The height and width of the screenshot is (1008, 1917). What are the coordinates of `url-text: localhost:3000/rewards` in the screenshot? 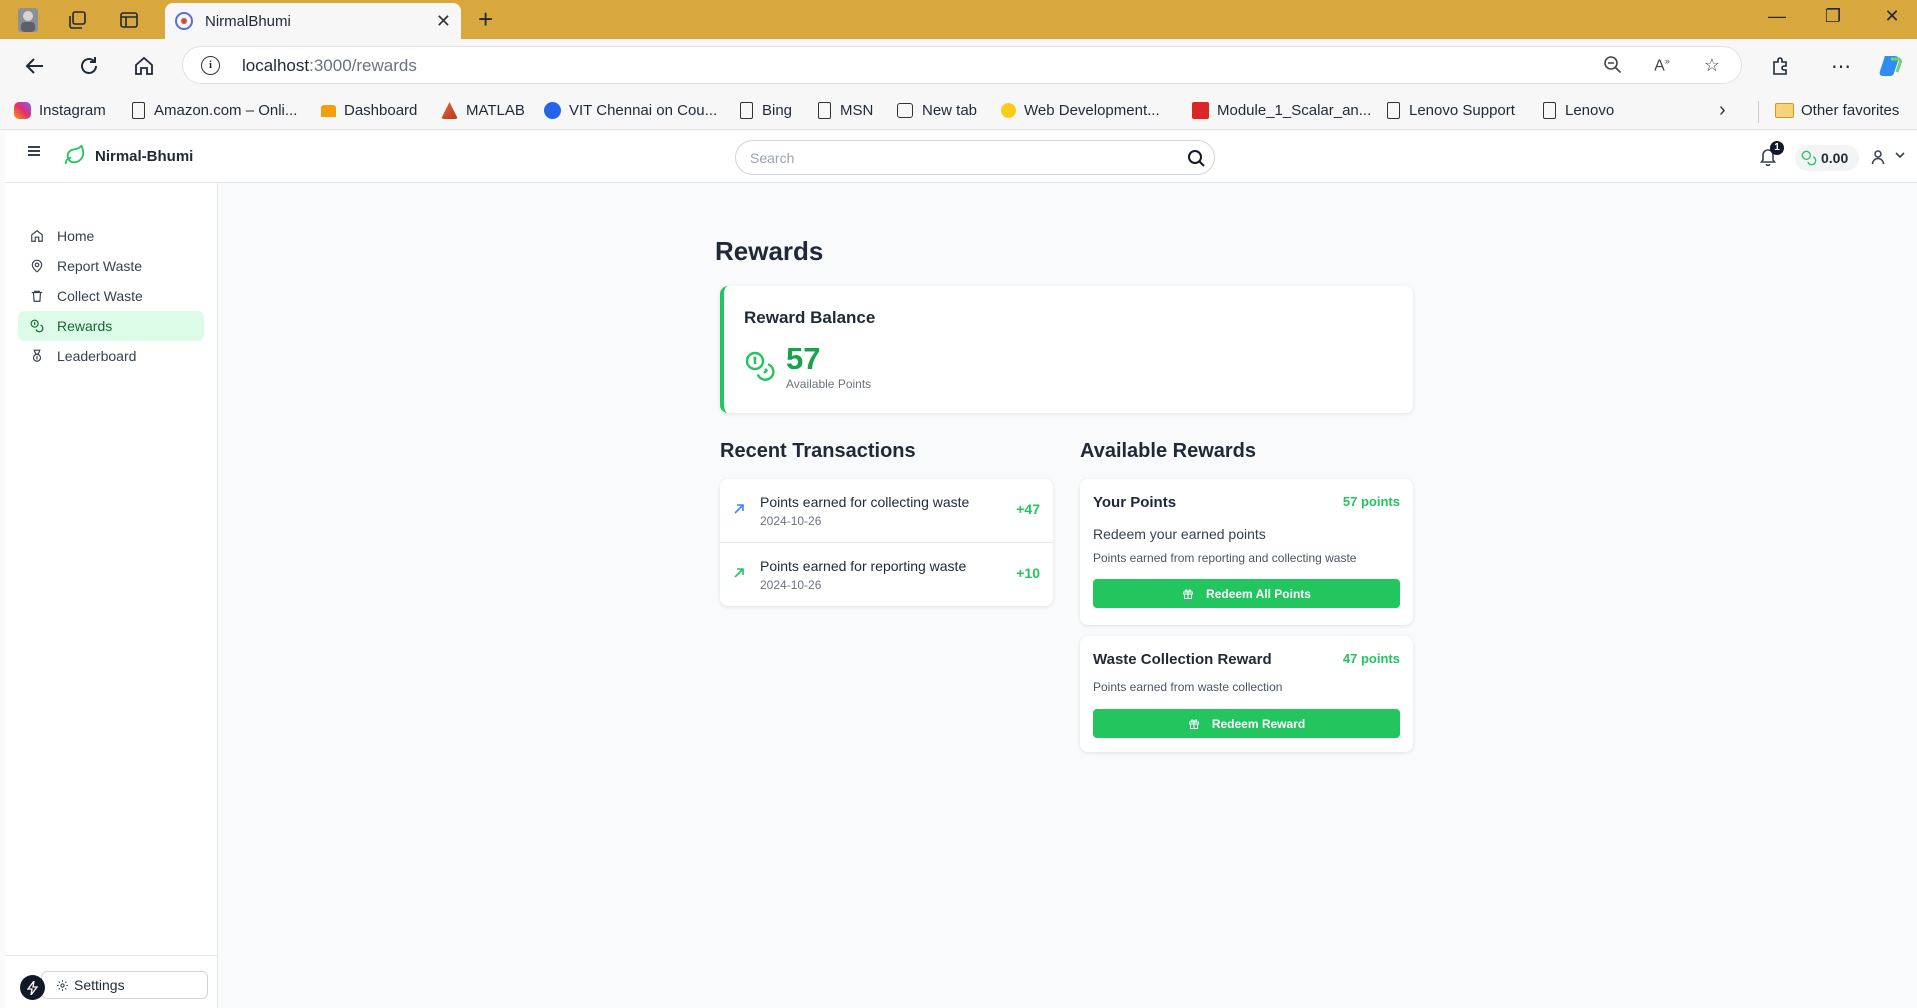 It's located at (329, 66).